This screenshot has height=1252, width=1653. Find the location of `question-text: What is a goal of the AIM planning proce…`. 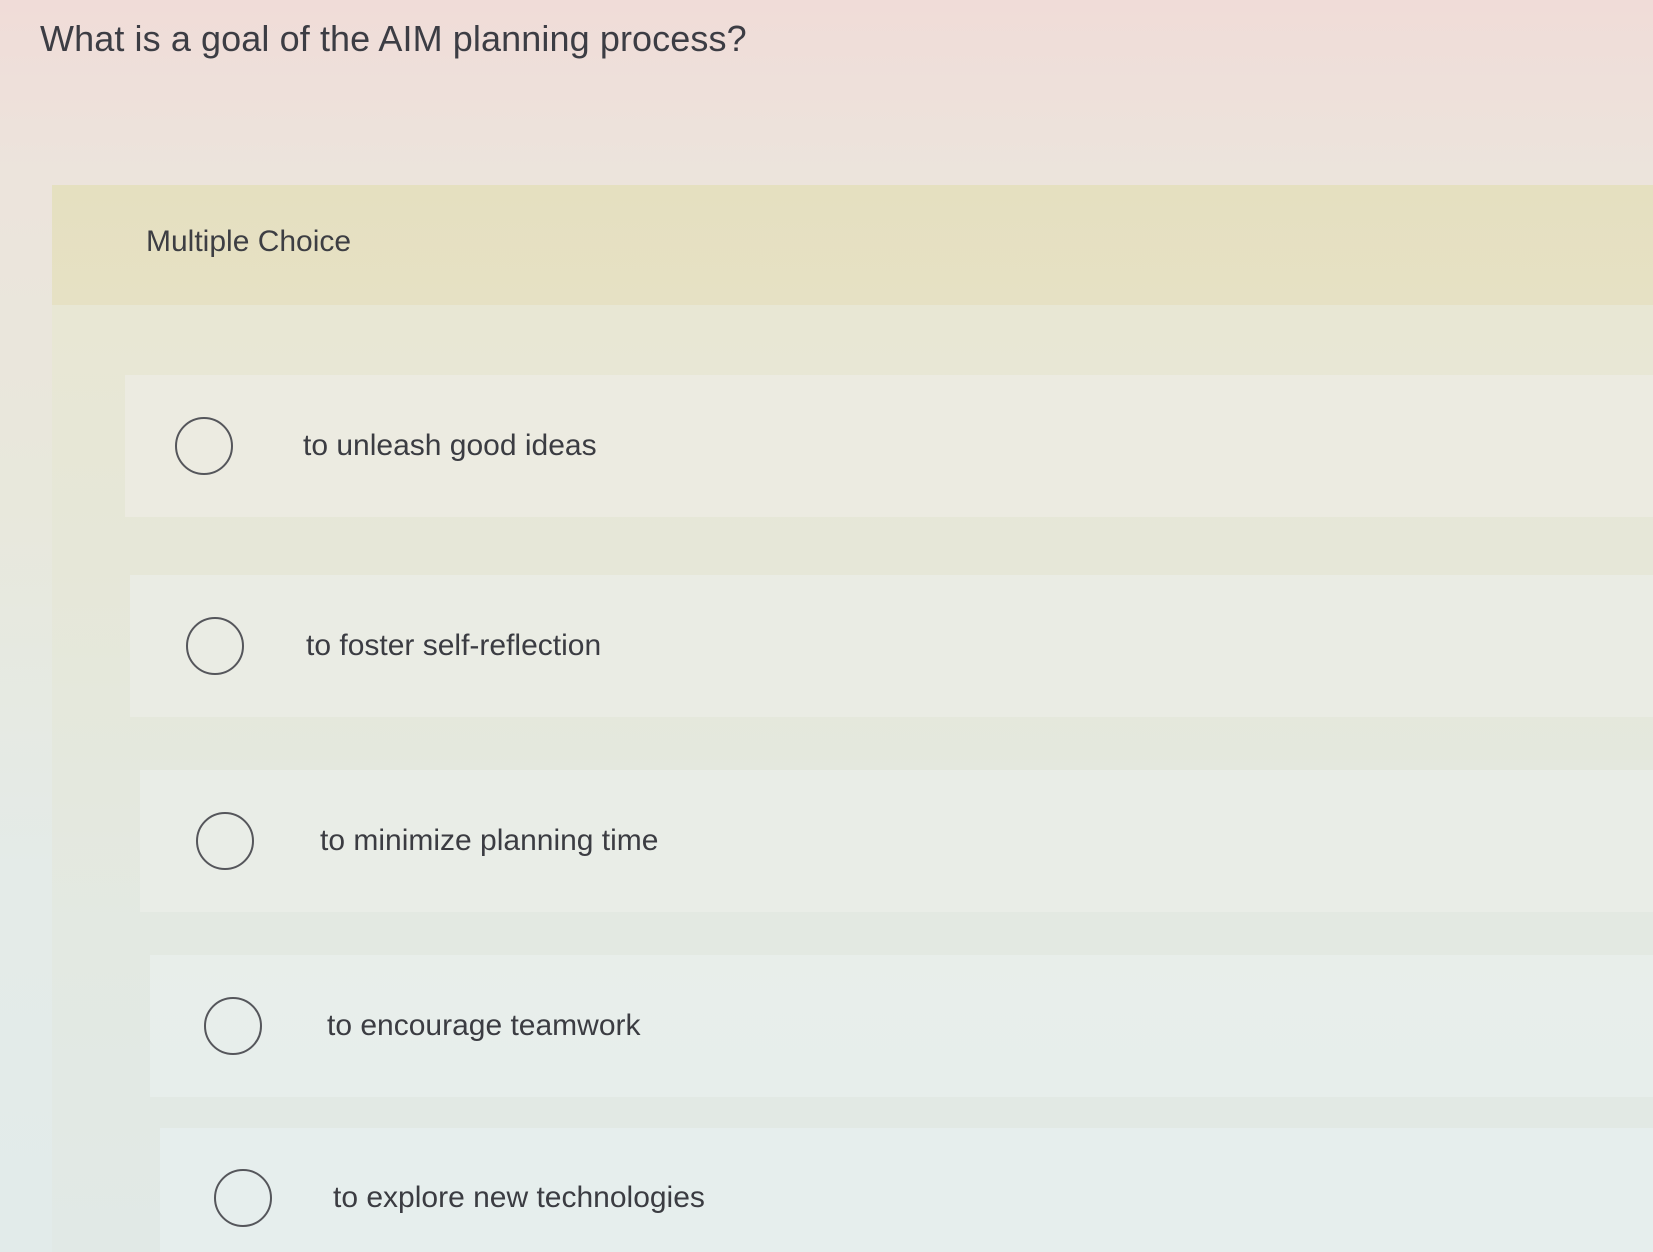

question-text: What is a goal of the AIM planning proce… is located at coordinates (393, 38).